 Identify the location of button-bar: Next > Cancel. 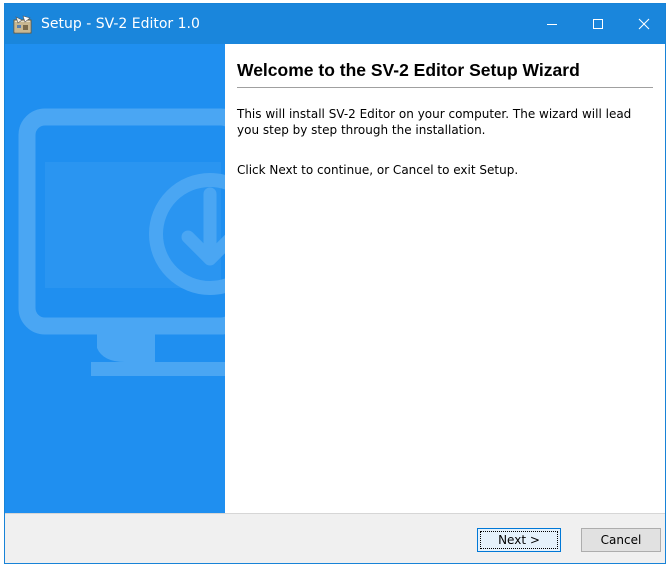
(335, 538).